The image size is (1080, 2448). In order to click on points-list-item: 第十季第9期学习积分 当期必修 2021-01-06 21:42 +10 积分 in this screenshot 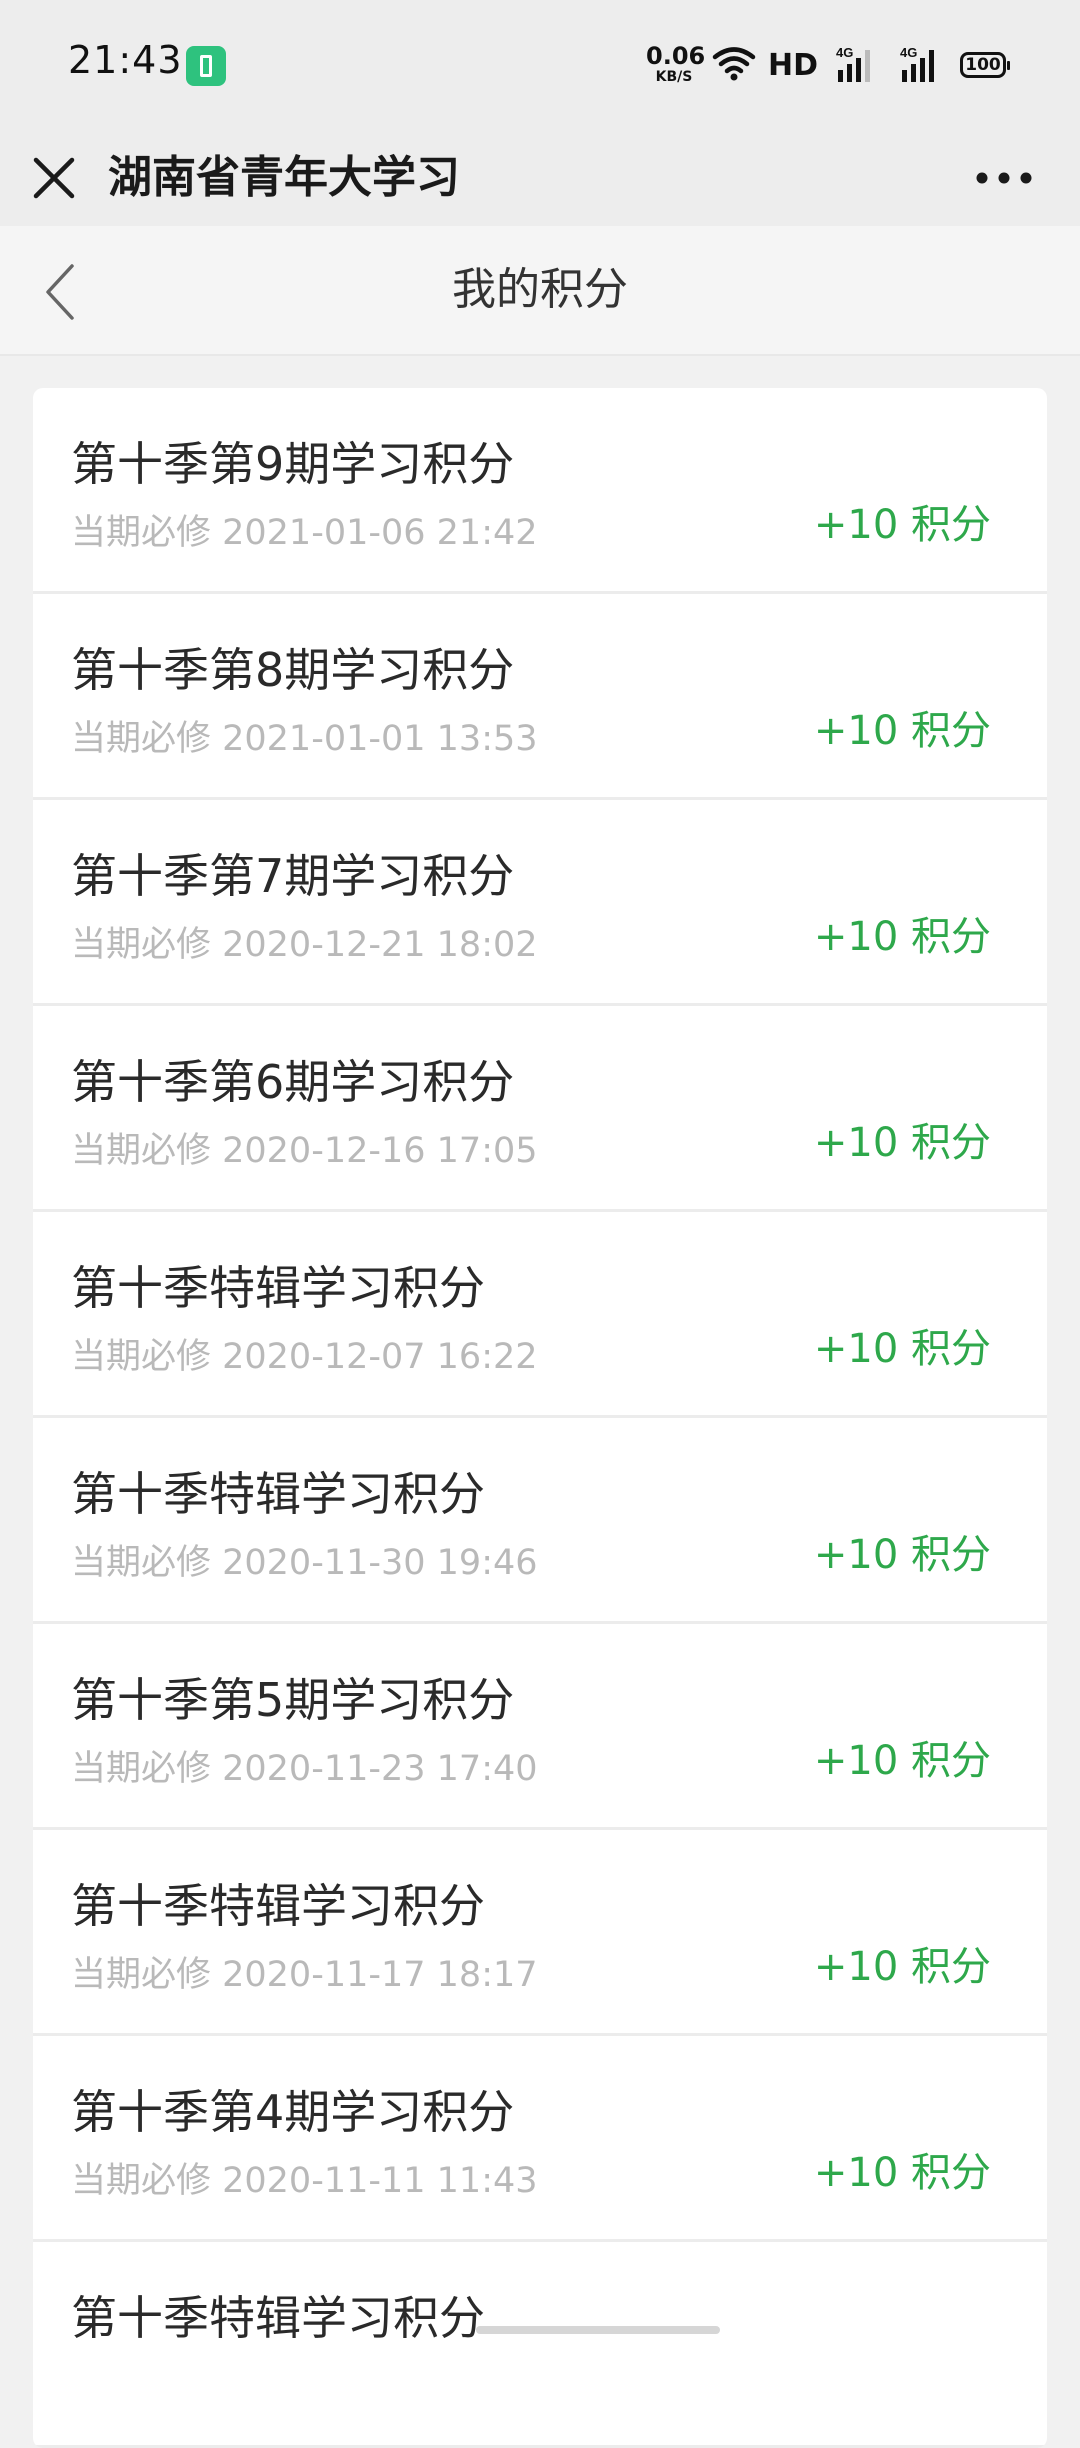, I will do `click(540, 491)`.